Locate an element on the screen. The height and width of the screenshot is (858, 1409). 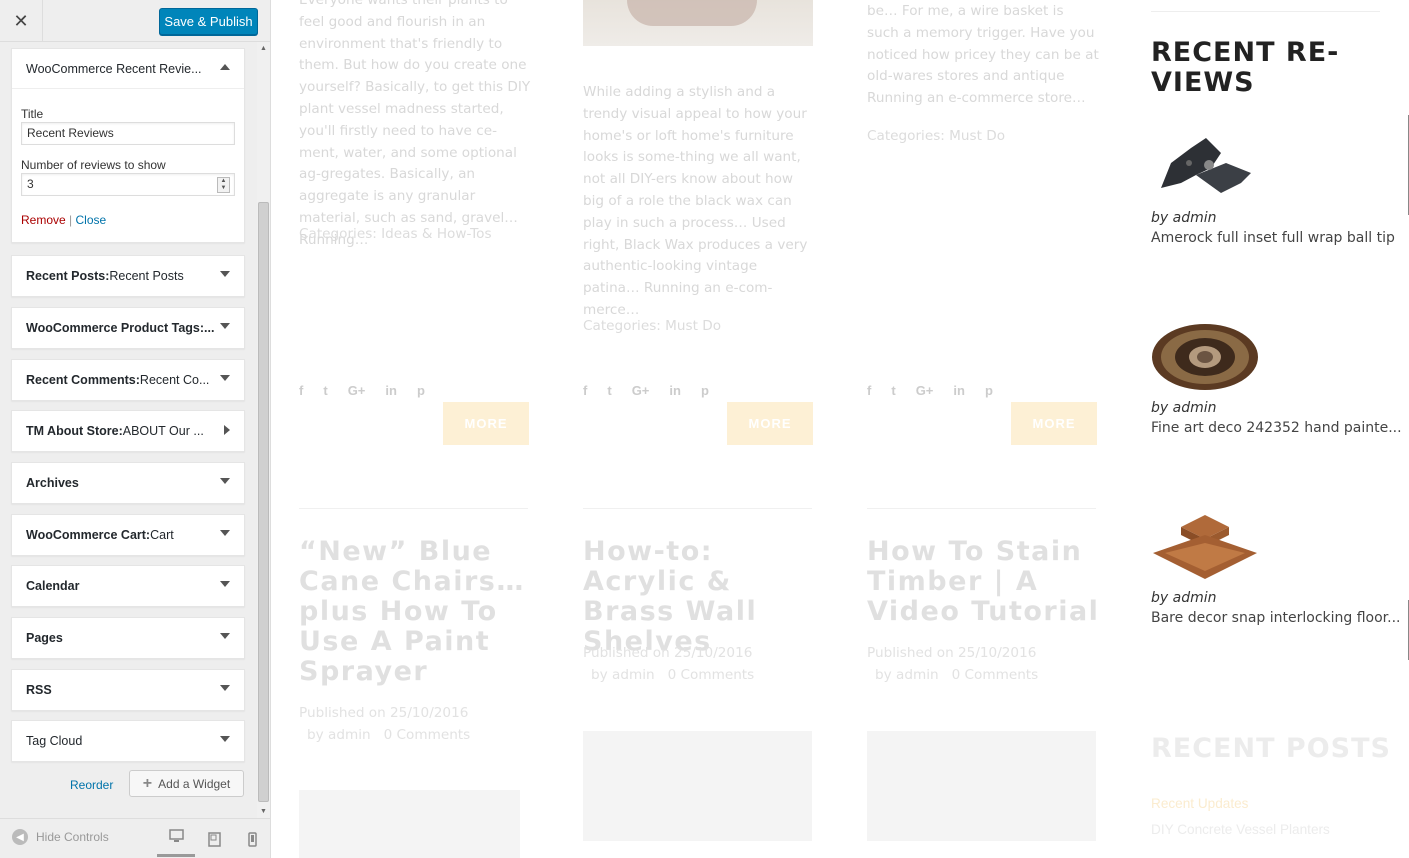
number-spinner: ▲ ▼ is located at coordinates (223, 185).